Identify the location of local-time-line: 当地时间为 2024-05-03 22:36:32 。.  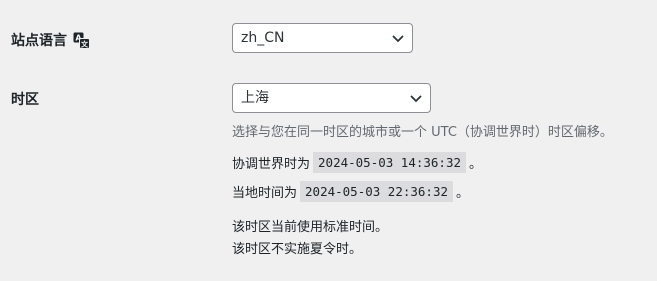
(350, 191).